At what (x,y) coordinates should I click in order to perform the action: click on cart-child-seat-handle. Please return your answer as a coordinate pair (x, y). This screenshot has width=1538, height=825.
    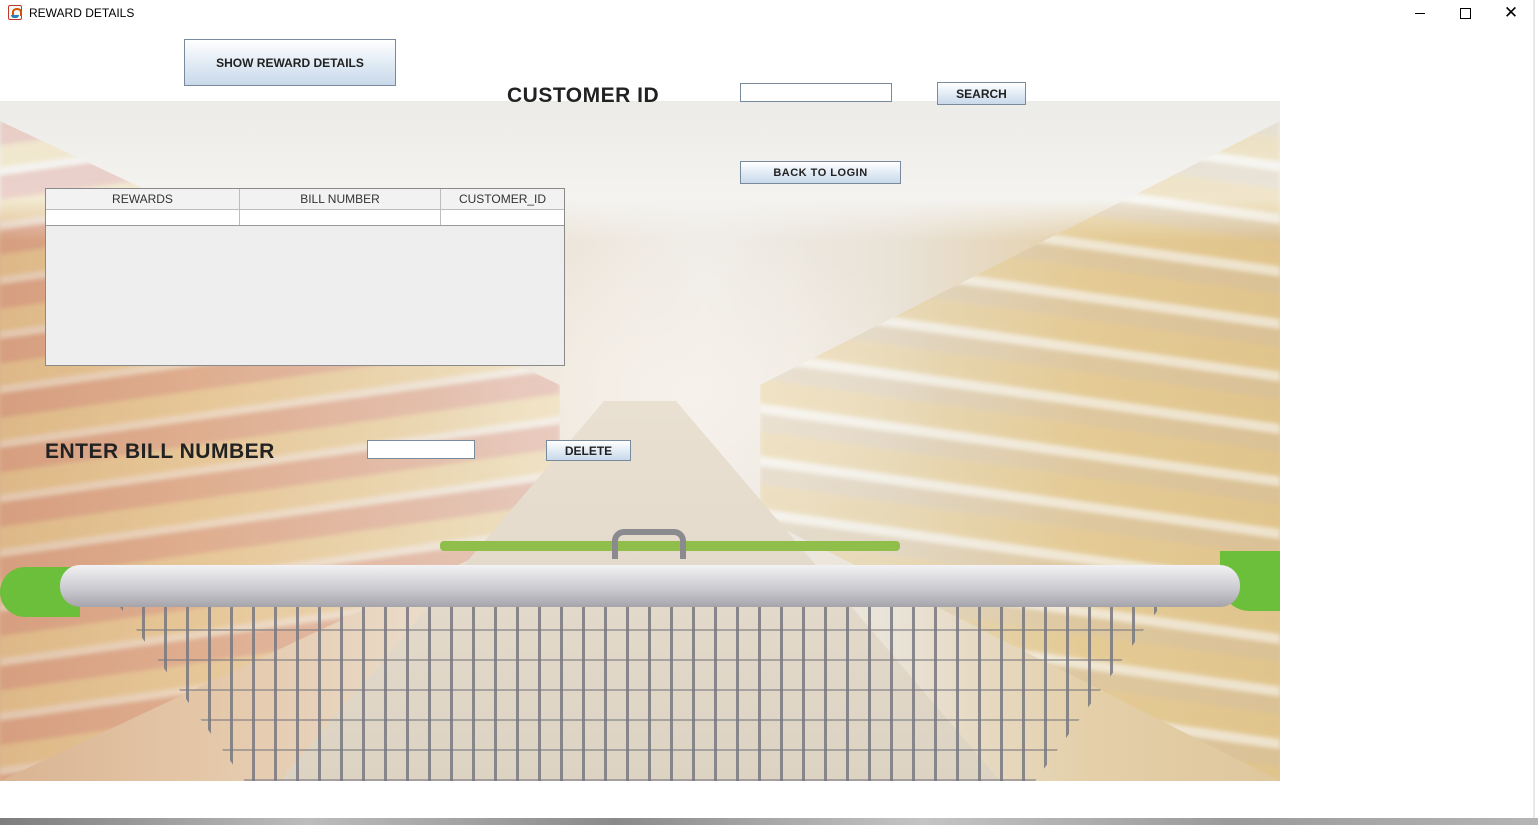
    Looking at the image, I should click on (649, 544).